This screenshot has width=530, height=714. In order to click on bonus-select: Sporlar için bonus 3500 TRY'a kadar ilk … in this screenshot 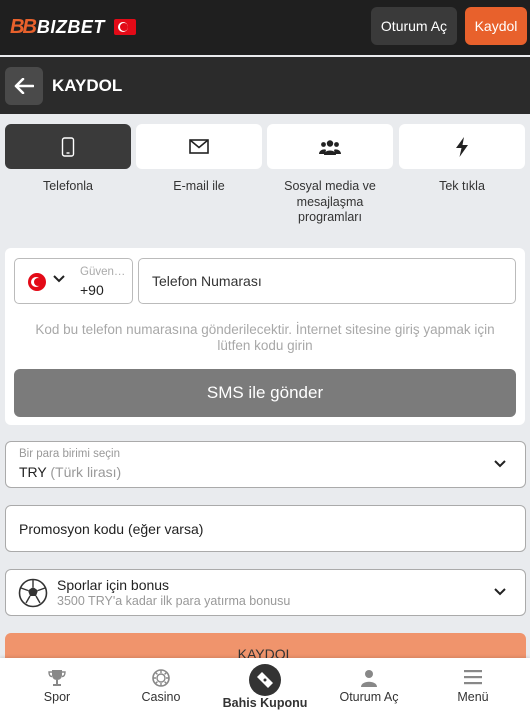, I will do `click(265, 592)`.